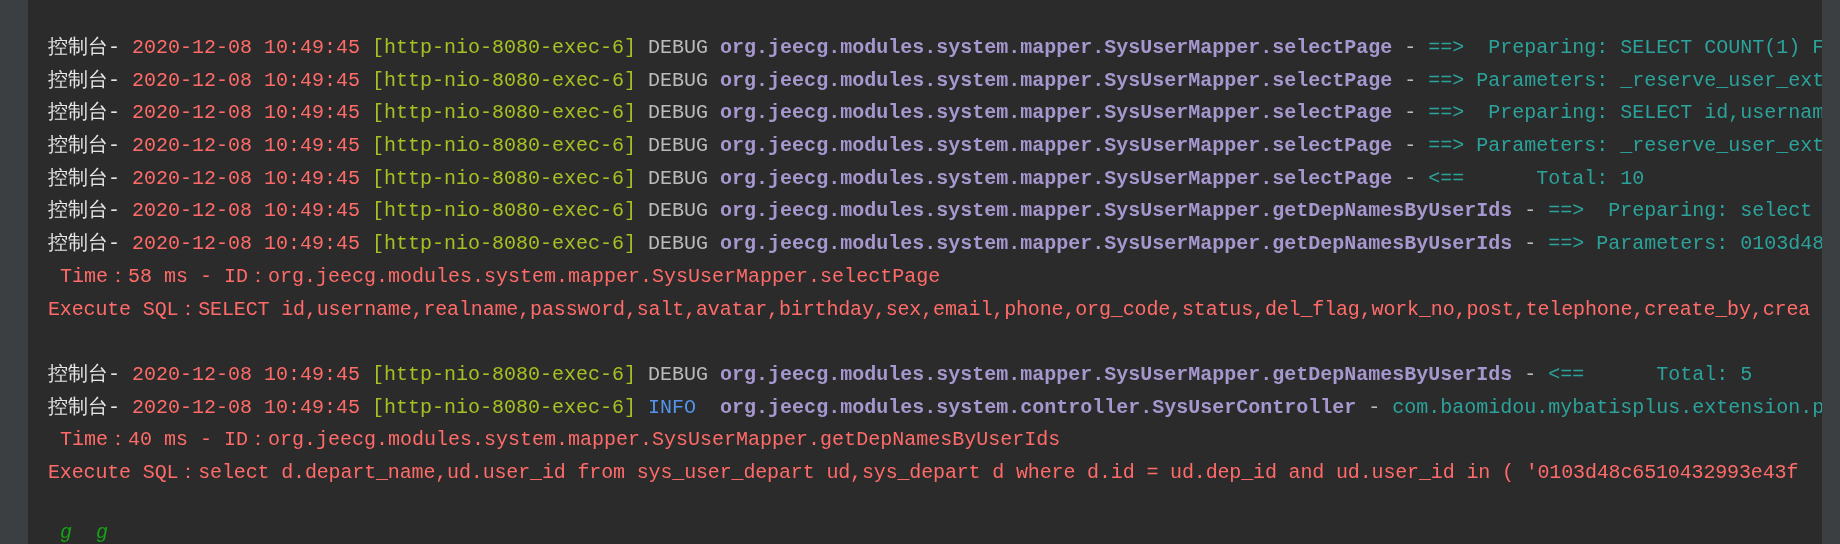 The height and width of the screenshot is (544, 1840). What do you see at coordinates (1680, 211) in the screenshot?
I see `log-message: ==> Preparing: select` at bounding box center [1680, 211].